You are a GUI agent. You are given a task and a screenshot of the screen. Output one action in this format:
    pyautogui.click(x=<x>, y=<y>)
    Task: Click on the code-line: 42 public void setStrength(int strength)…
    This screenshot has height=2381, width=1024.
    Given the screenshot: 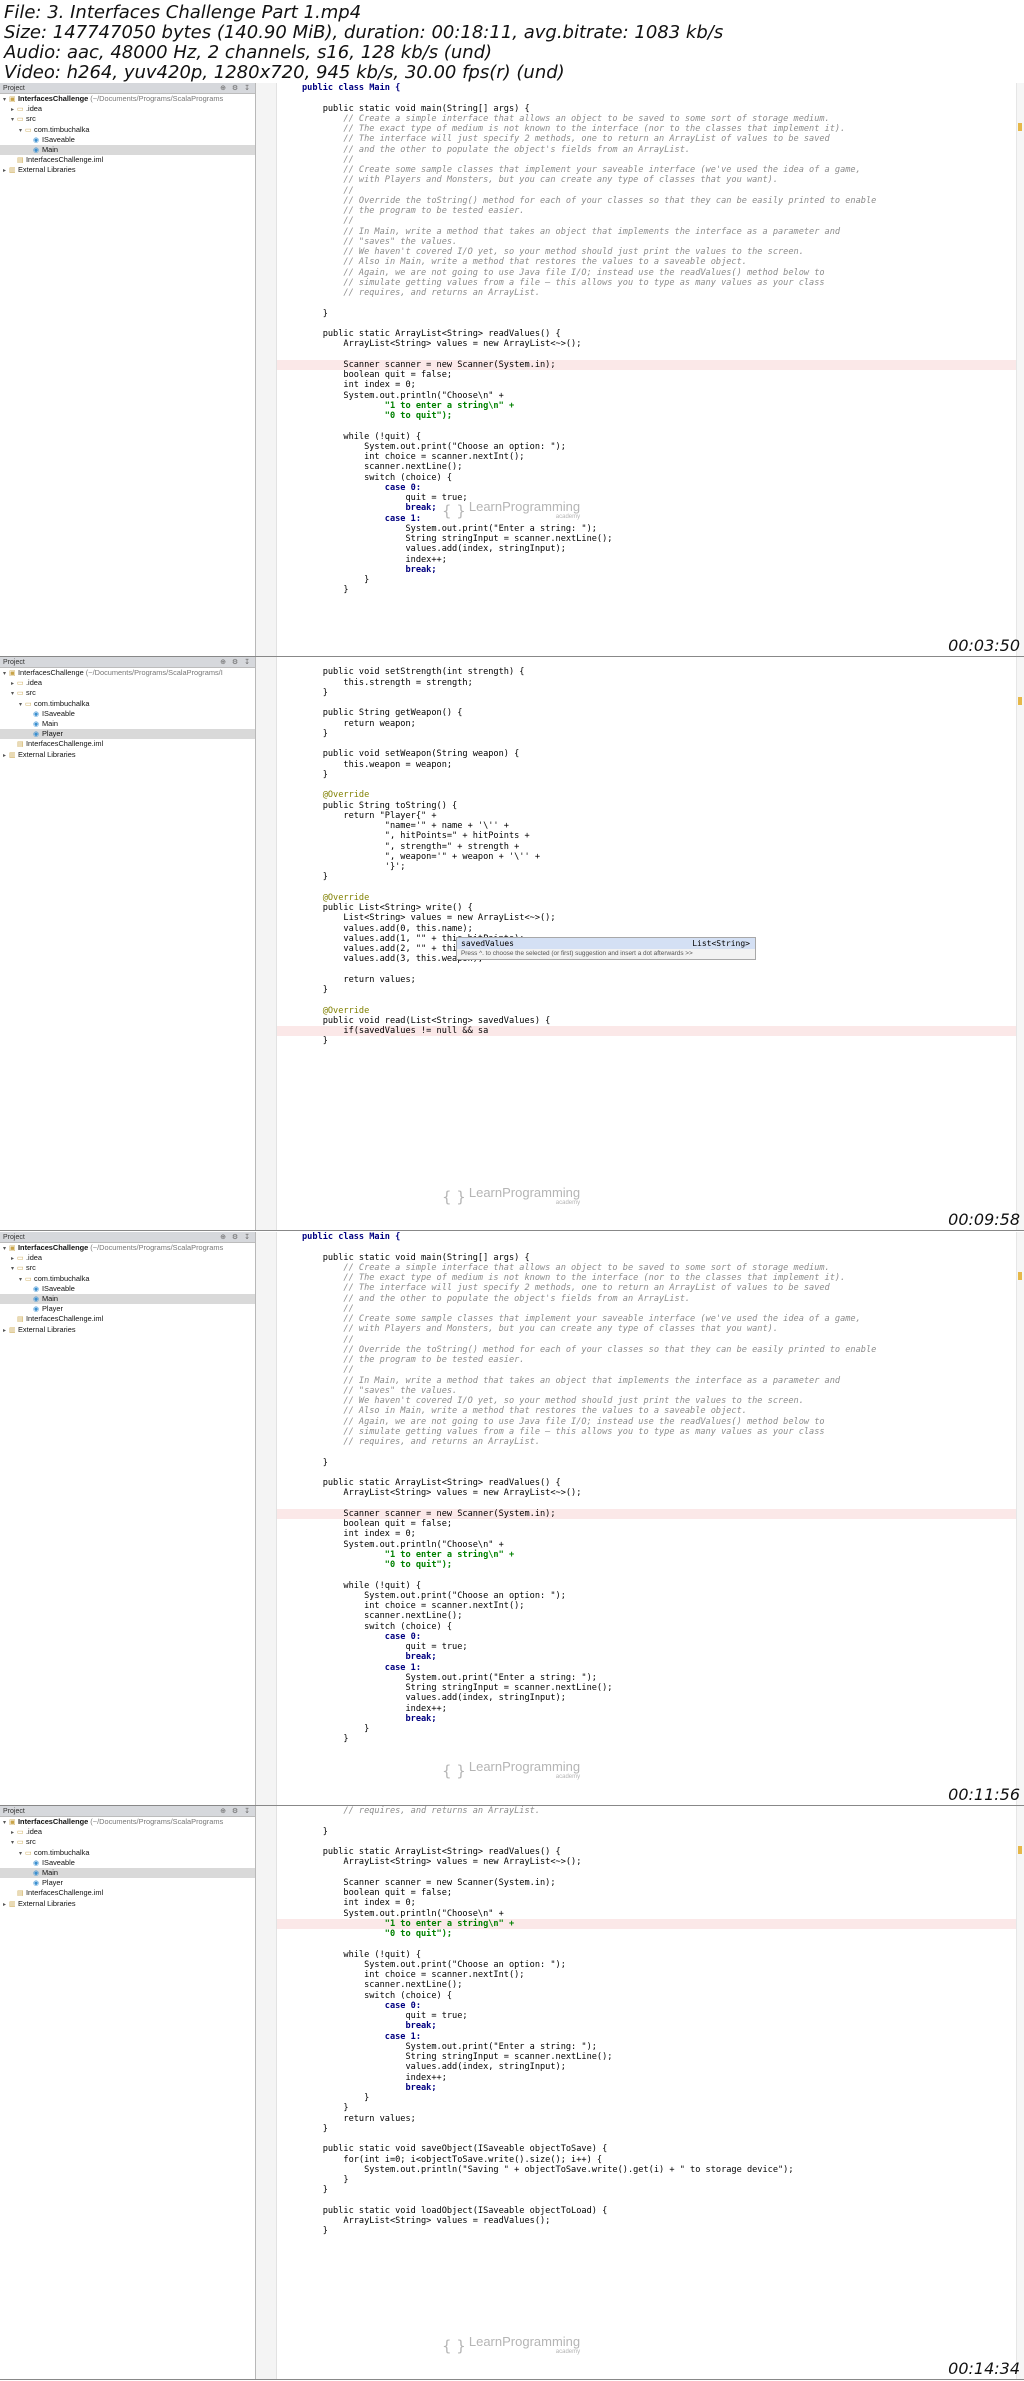 What is the action you would take?
    pyautogui.click(x=650, y=672)
    